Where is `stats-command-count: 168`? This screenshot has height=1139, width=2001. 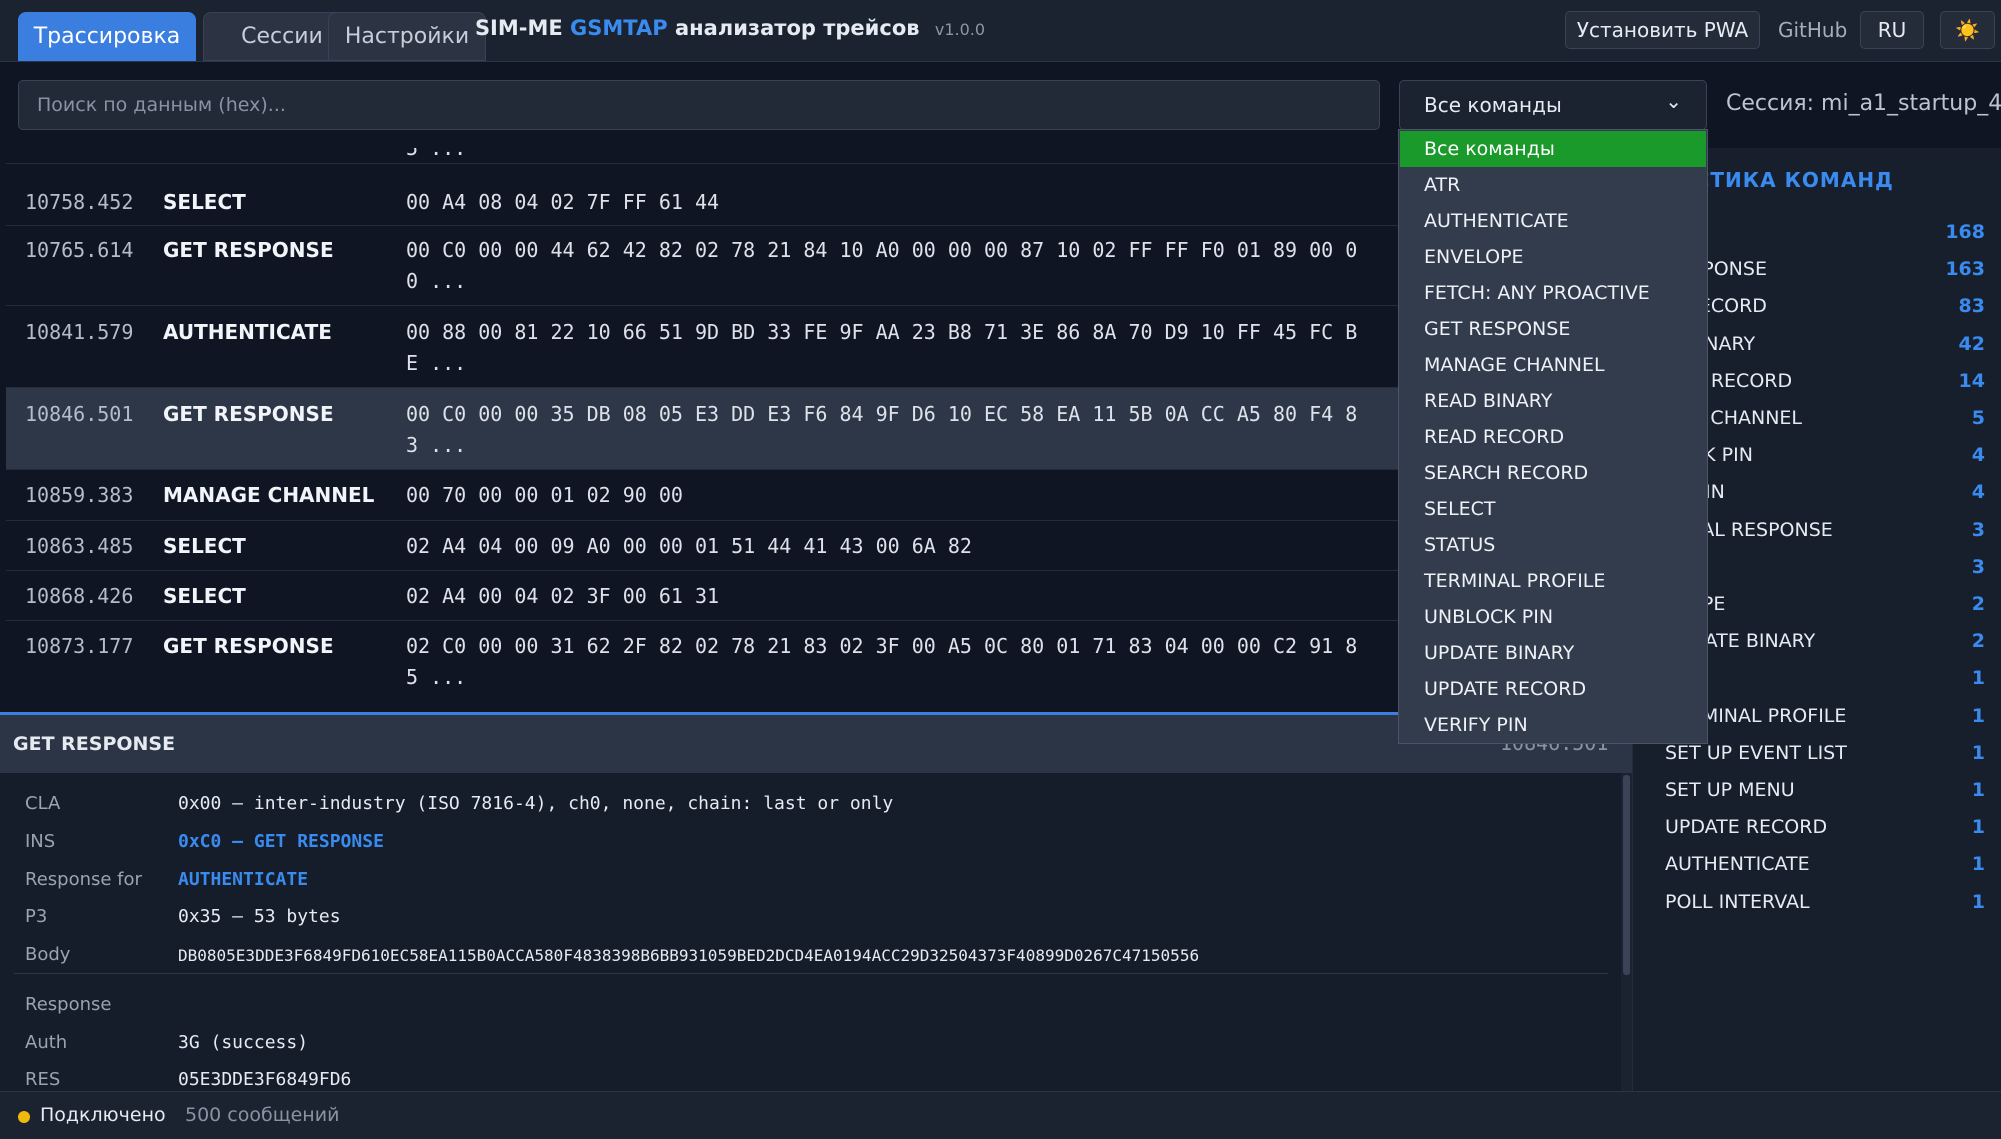
stats-command-count: 168 is located at coordinates (1965, 232).